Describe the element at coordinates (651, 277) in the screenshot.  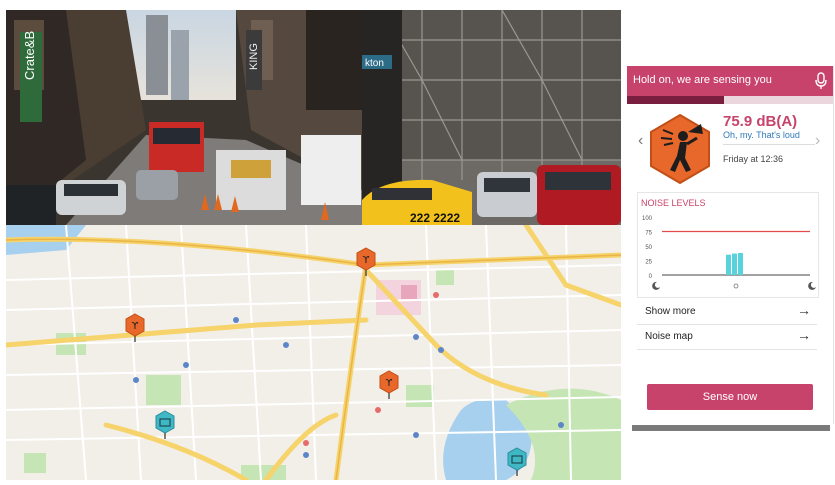
I see `y-tick-label: 0` at that location.